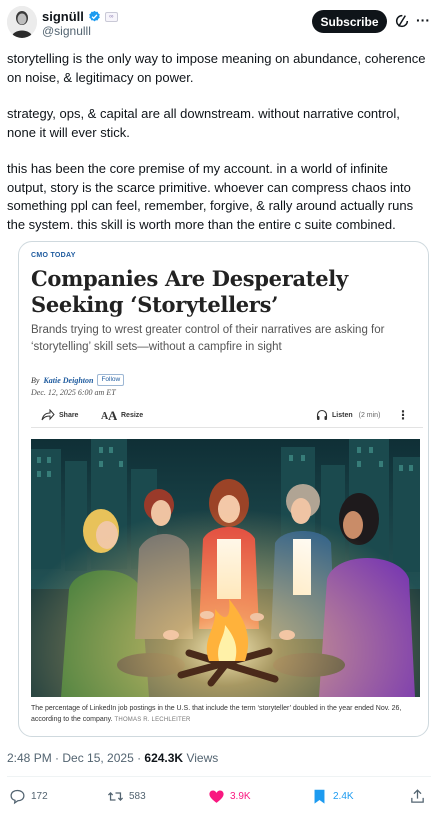 The height and width of the screenshot is (824, 438). I want to click on like-button: 3.9K, so click(229, 796).